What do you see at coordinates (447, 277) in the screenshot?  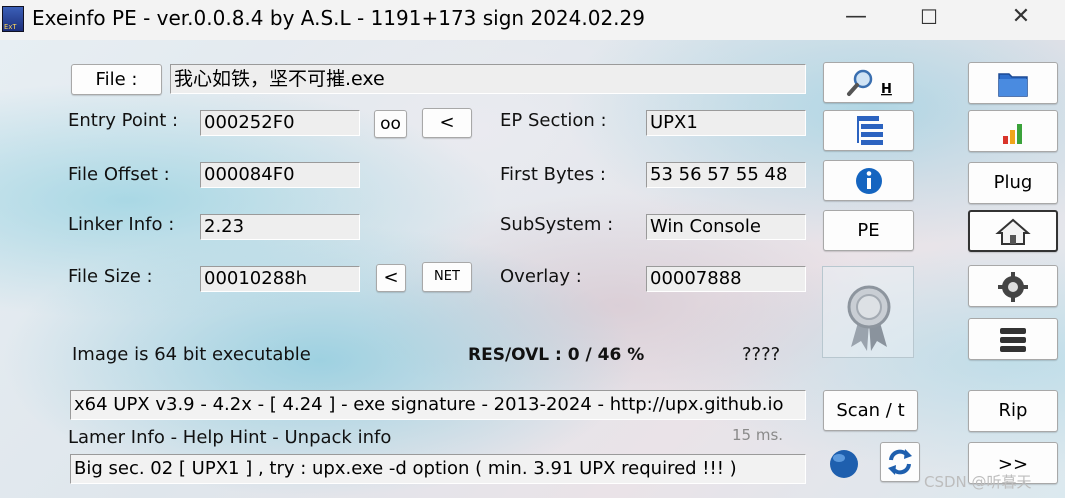 I see `net-button: NET` at bounding box center [447, 277].